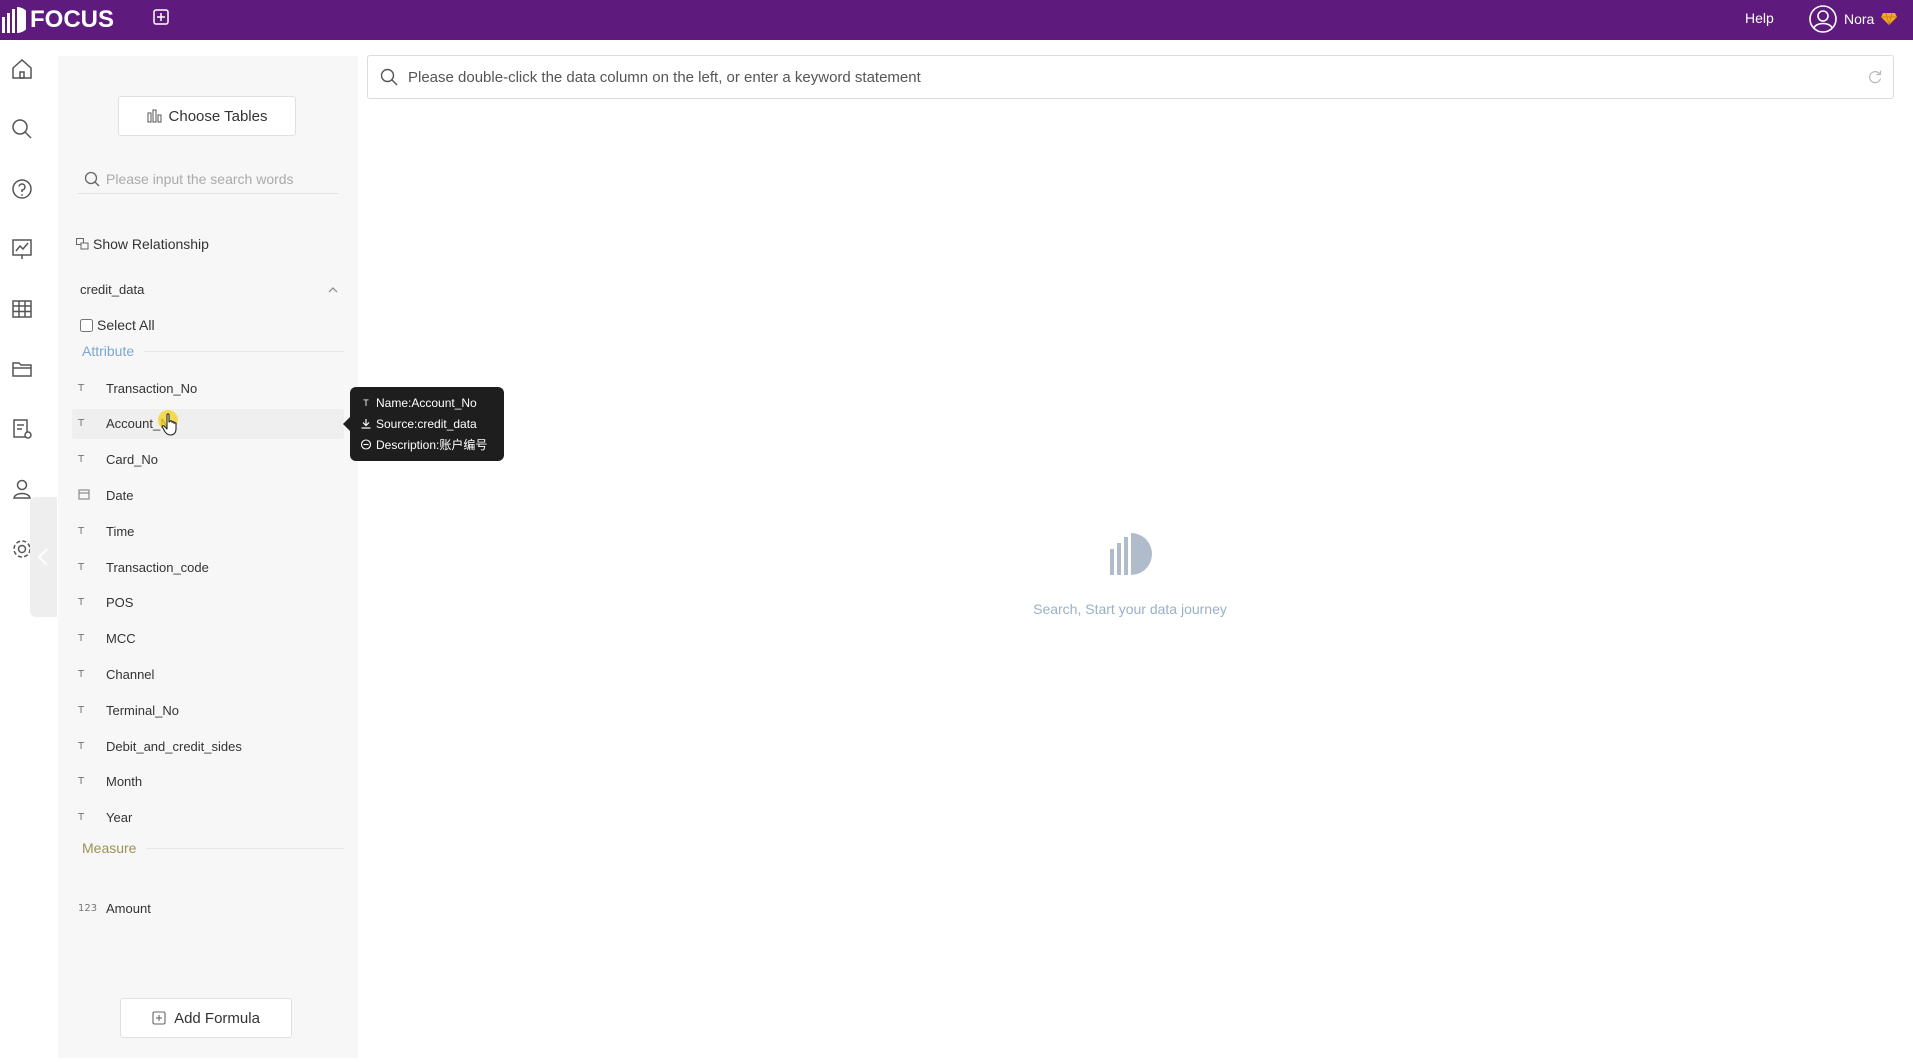 The height and width of the screenshot is (1062, 1913). What do you see at coordinates (208, 423) in the screenshot?
I see `field-item: T Account_No` at bounding box center [208, 423].